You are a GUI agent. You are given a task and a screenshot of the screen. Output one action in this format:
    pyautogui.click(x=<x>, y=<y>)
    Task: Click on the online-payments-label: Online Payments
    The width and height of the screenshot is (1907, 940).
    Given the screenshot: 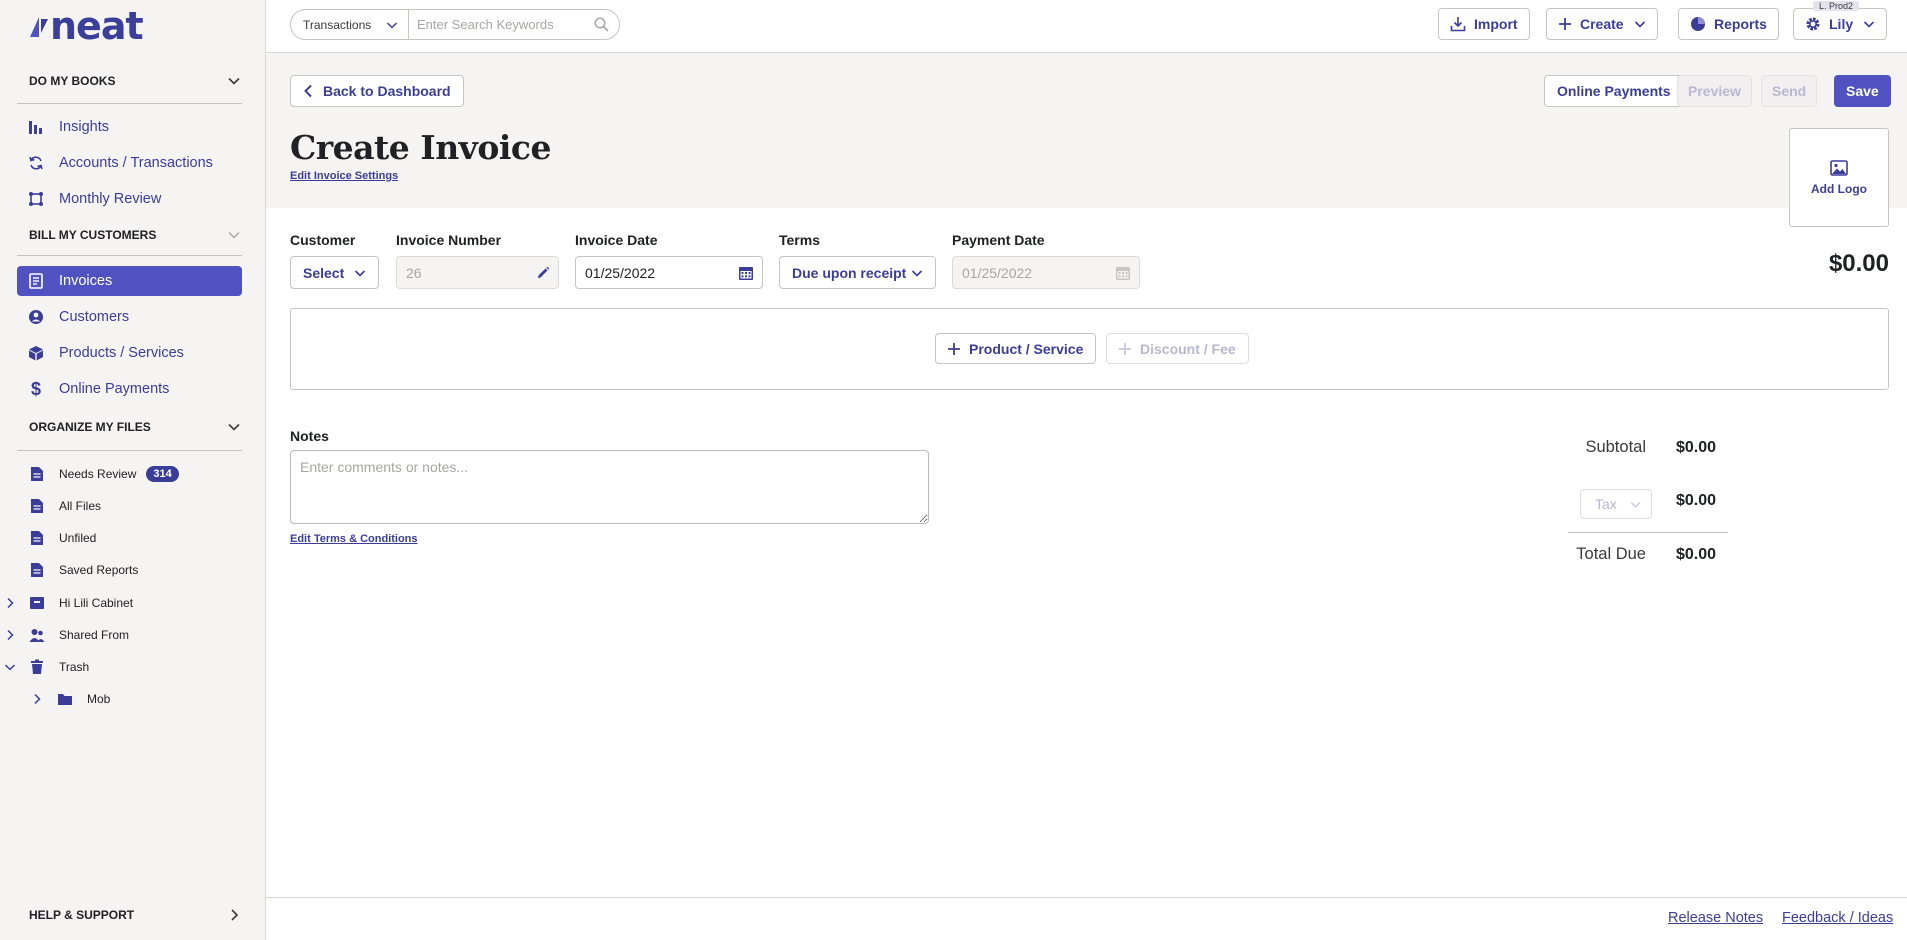 What is the action you would take?
    pyautogui.click(x=1614, y=91)
    